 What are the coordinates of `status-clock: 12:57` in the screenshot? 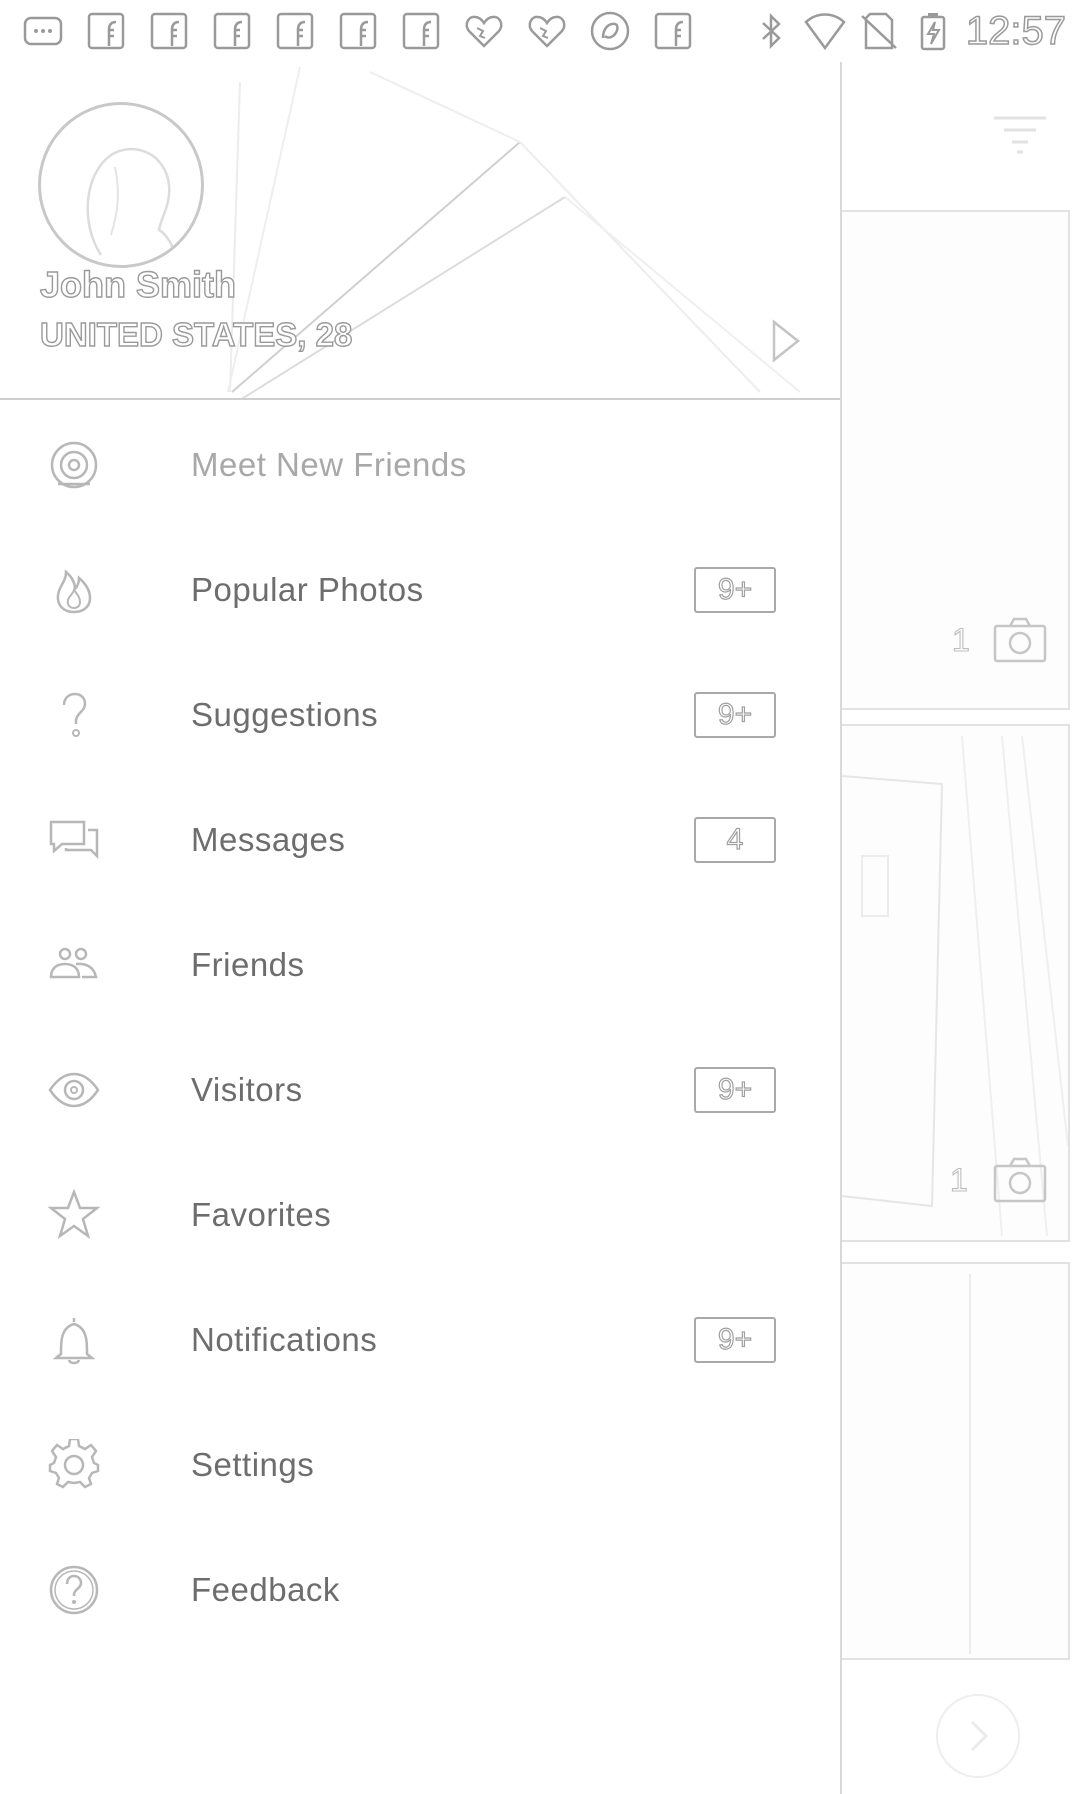 It's located at (1016, 31).